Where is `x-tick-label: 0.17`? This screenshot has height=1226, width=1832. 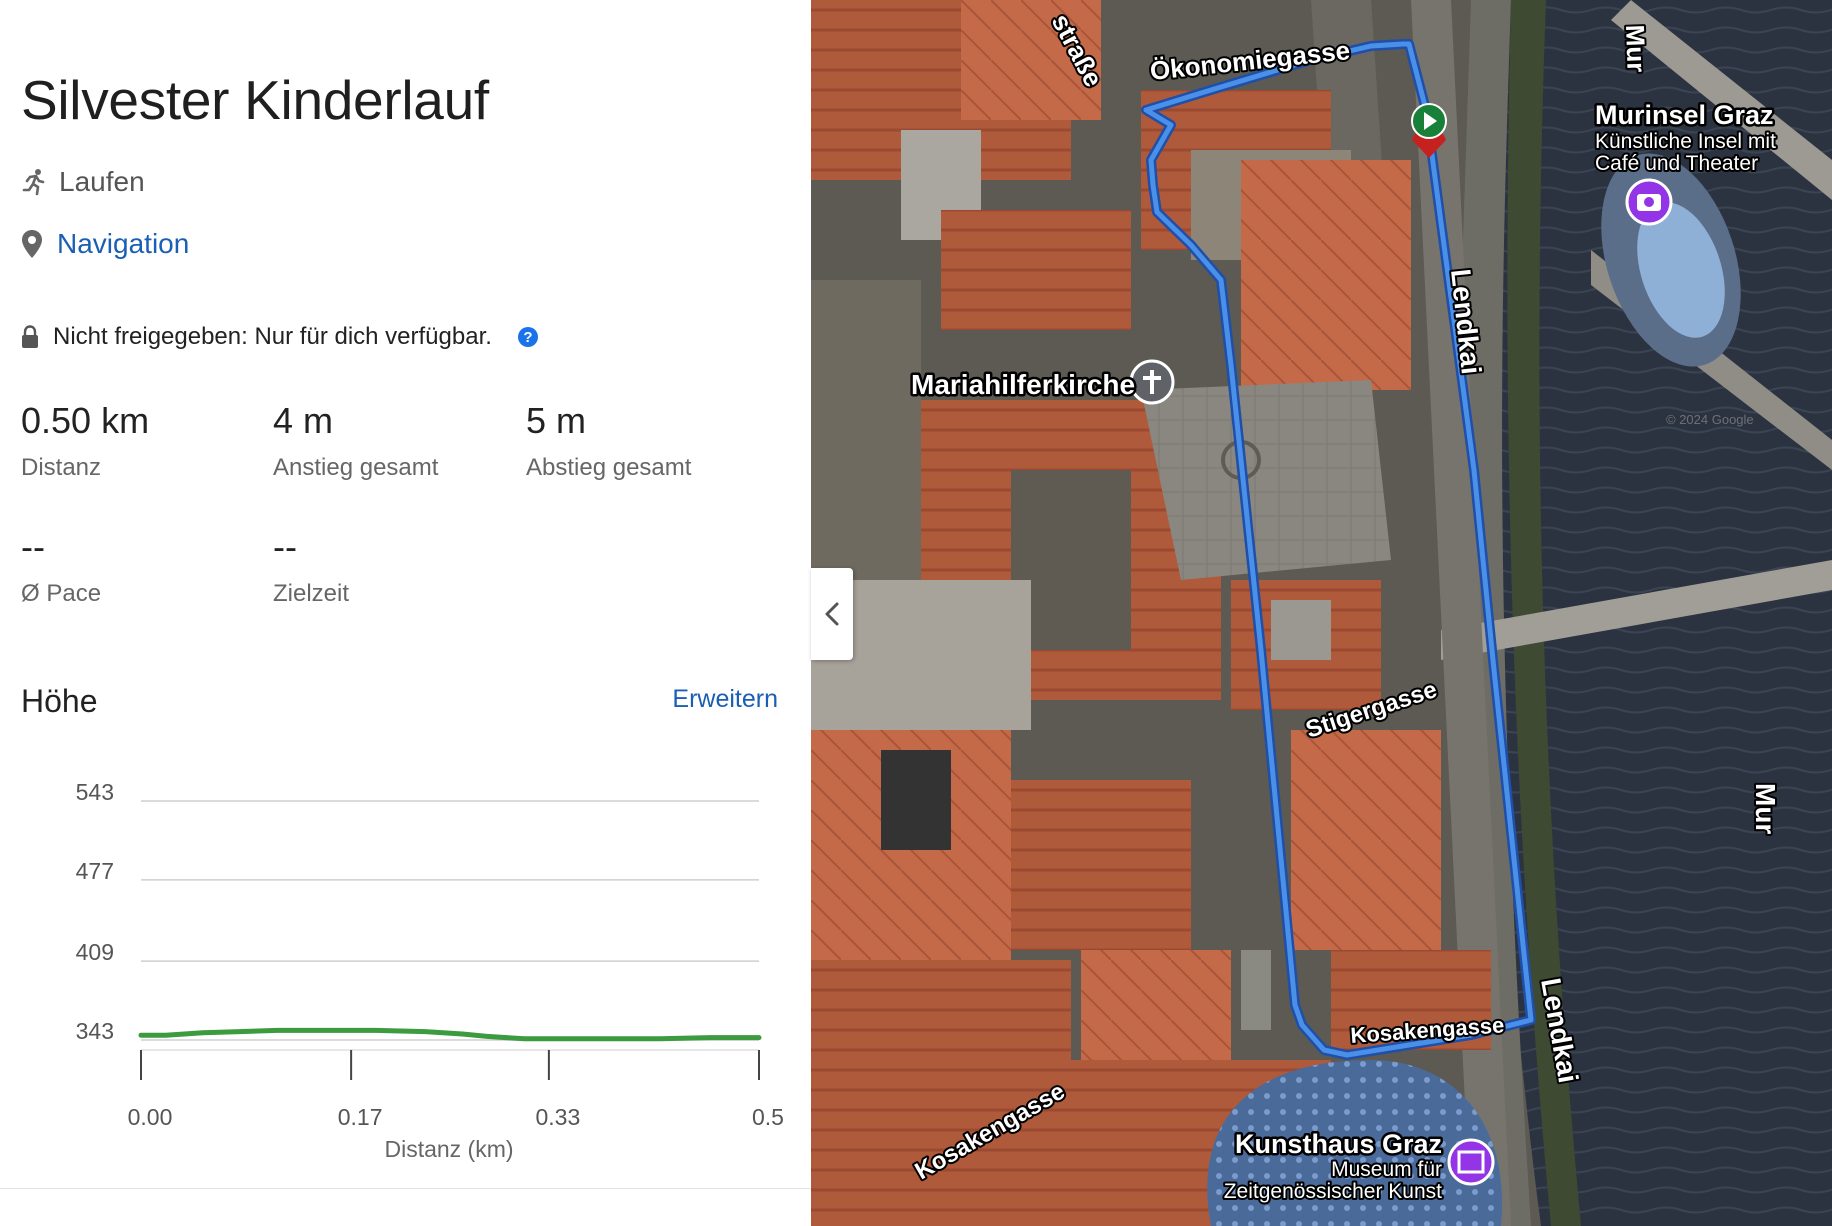
x-tick-label: 0.17 is located at coordinates (360, 1117).